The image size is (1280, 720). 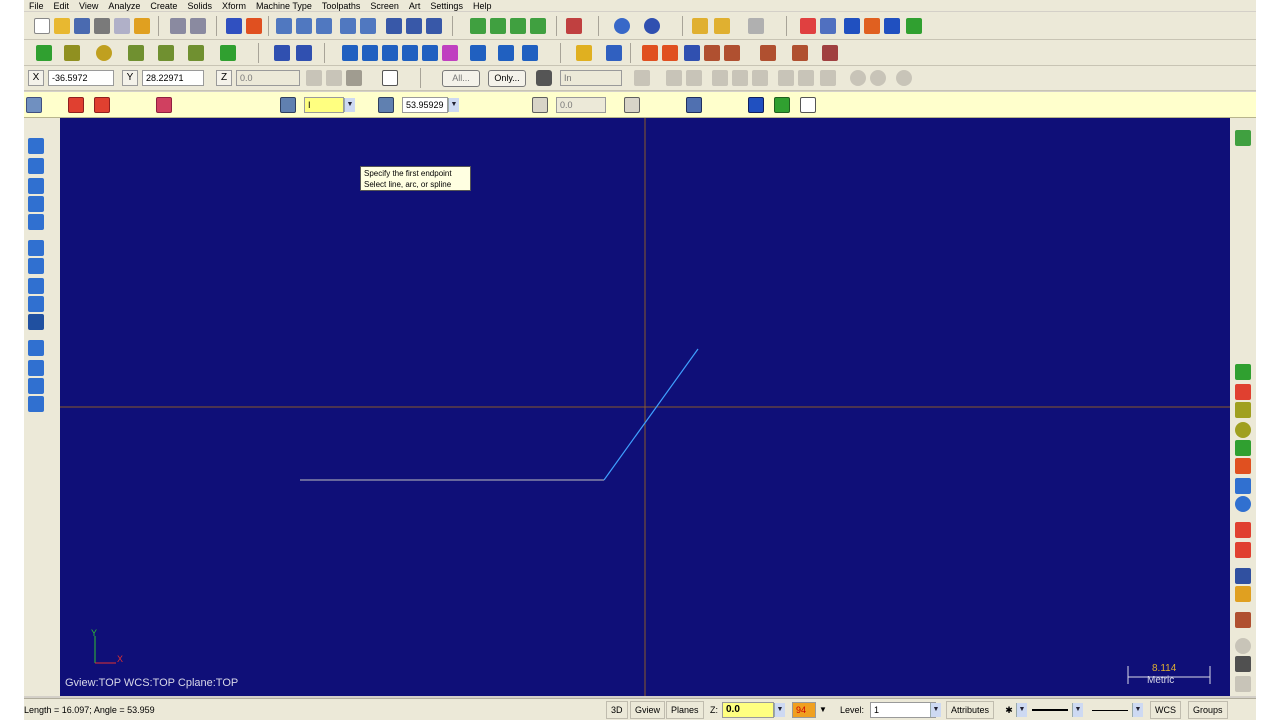 I want to click on x-coord-field: -36.5972, so click(x=81, y=78).